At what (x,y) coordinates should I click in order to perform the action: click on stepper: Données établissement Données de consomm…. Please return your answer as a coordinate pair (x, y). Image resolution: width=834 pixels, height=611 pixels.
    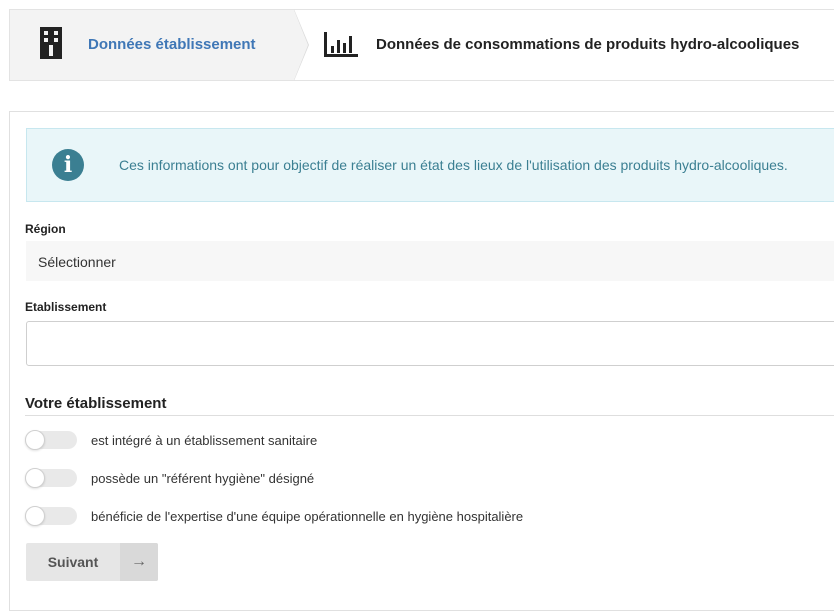
    Looking at the image, I should click on (421, 45).